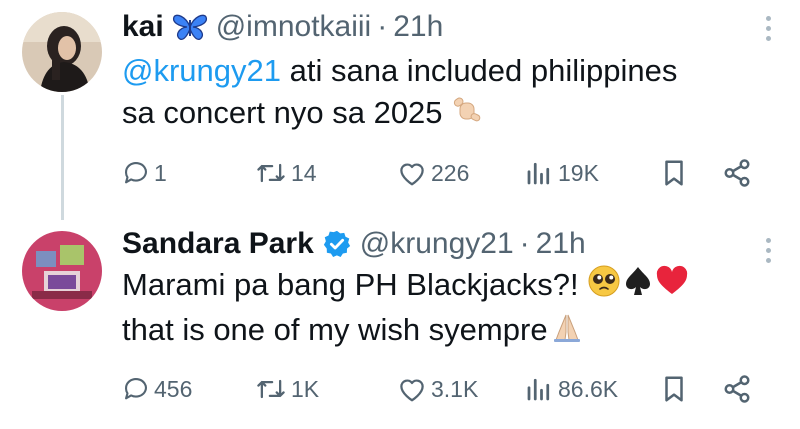 The image size is (800, 429). I want to click on tweet-header: Sandara Park @krungy21 · 21h, so click(354, 244).